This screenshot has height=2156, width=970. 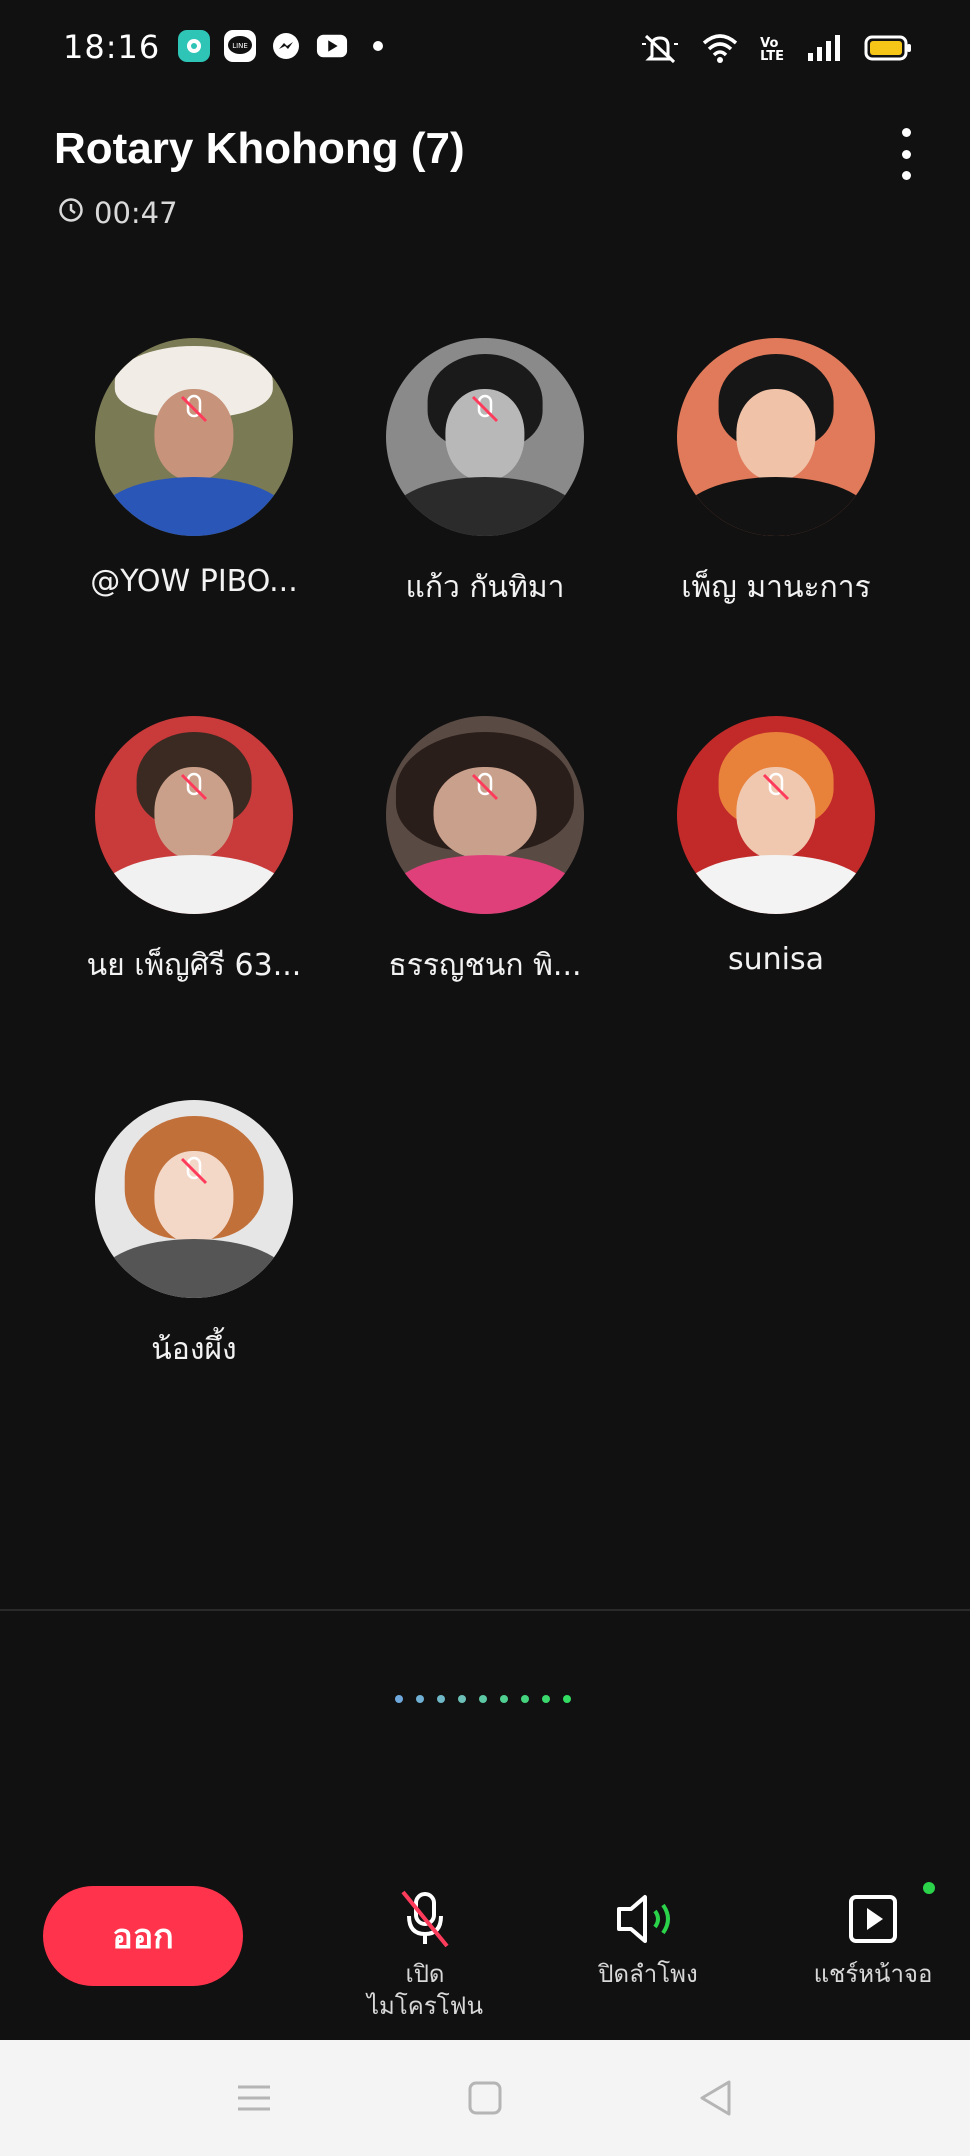 I want to click on call-title: Rotary Khohong (7), so click(x=259, y=148).